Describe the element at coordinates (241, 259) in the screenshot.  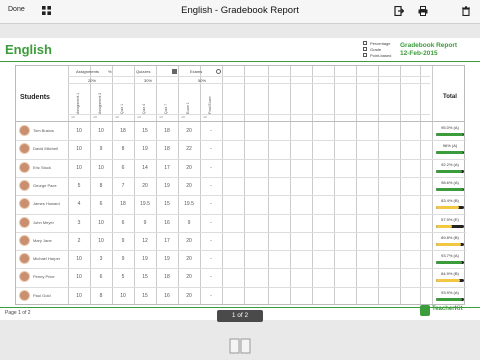
I see `table-row: Michael Harper 10 3 9 19 19 20 - 93.7% (A)` at that location.